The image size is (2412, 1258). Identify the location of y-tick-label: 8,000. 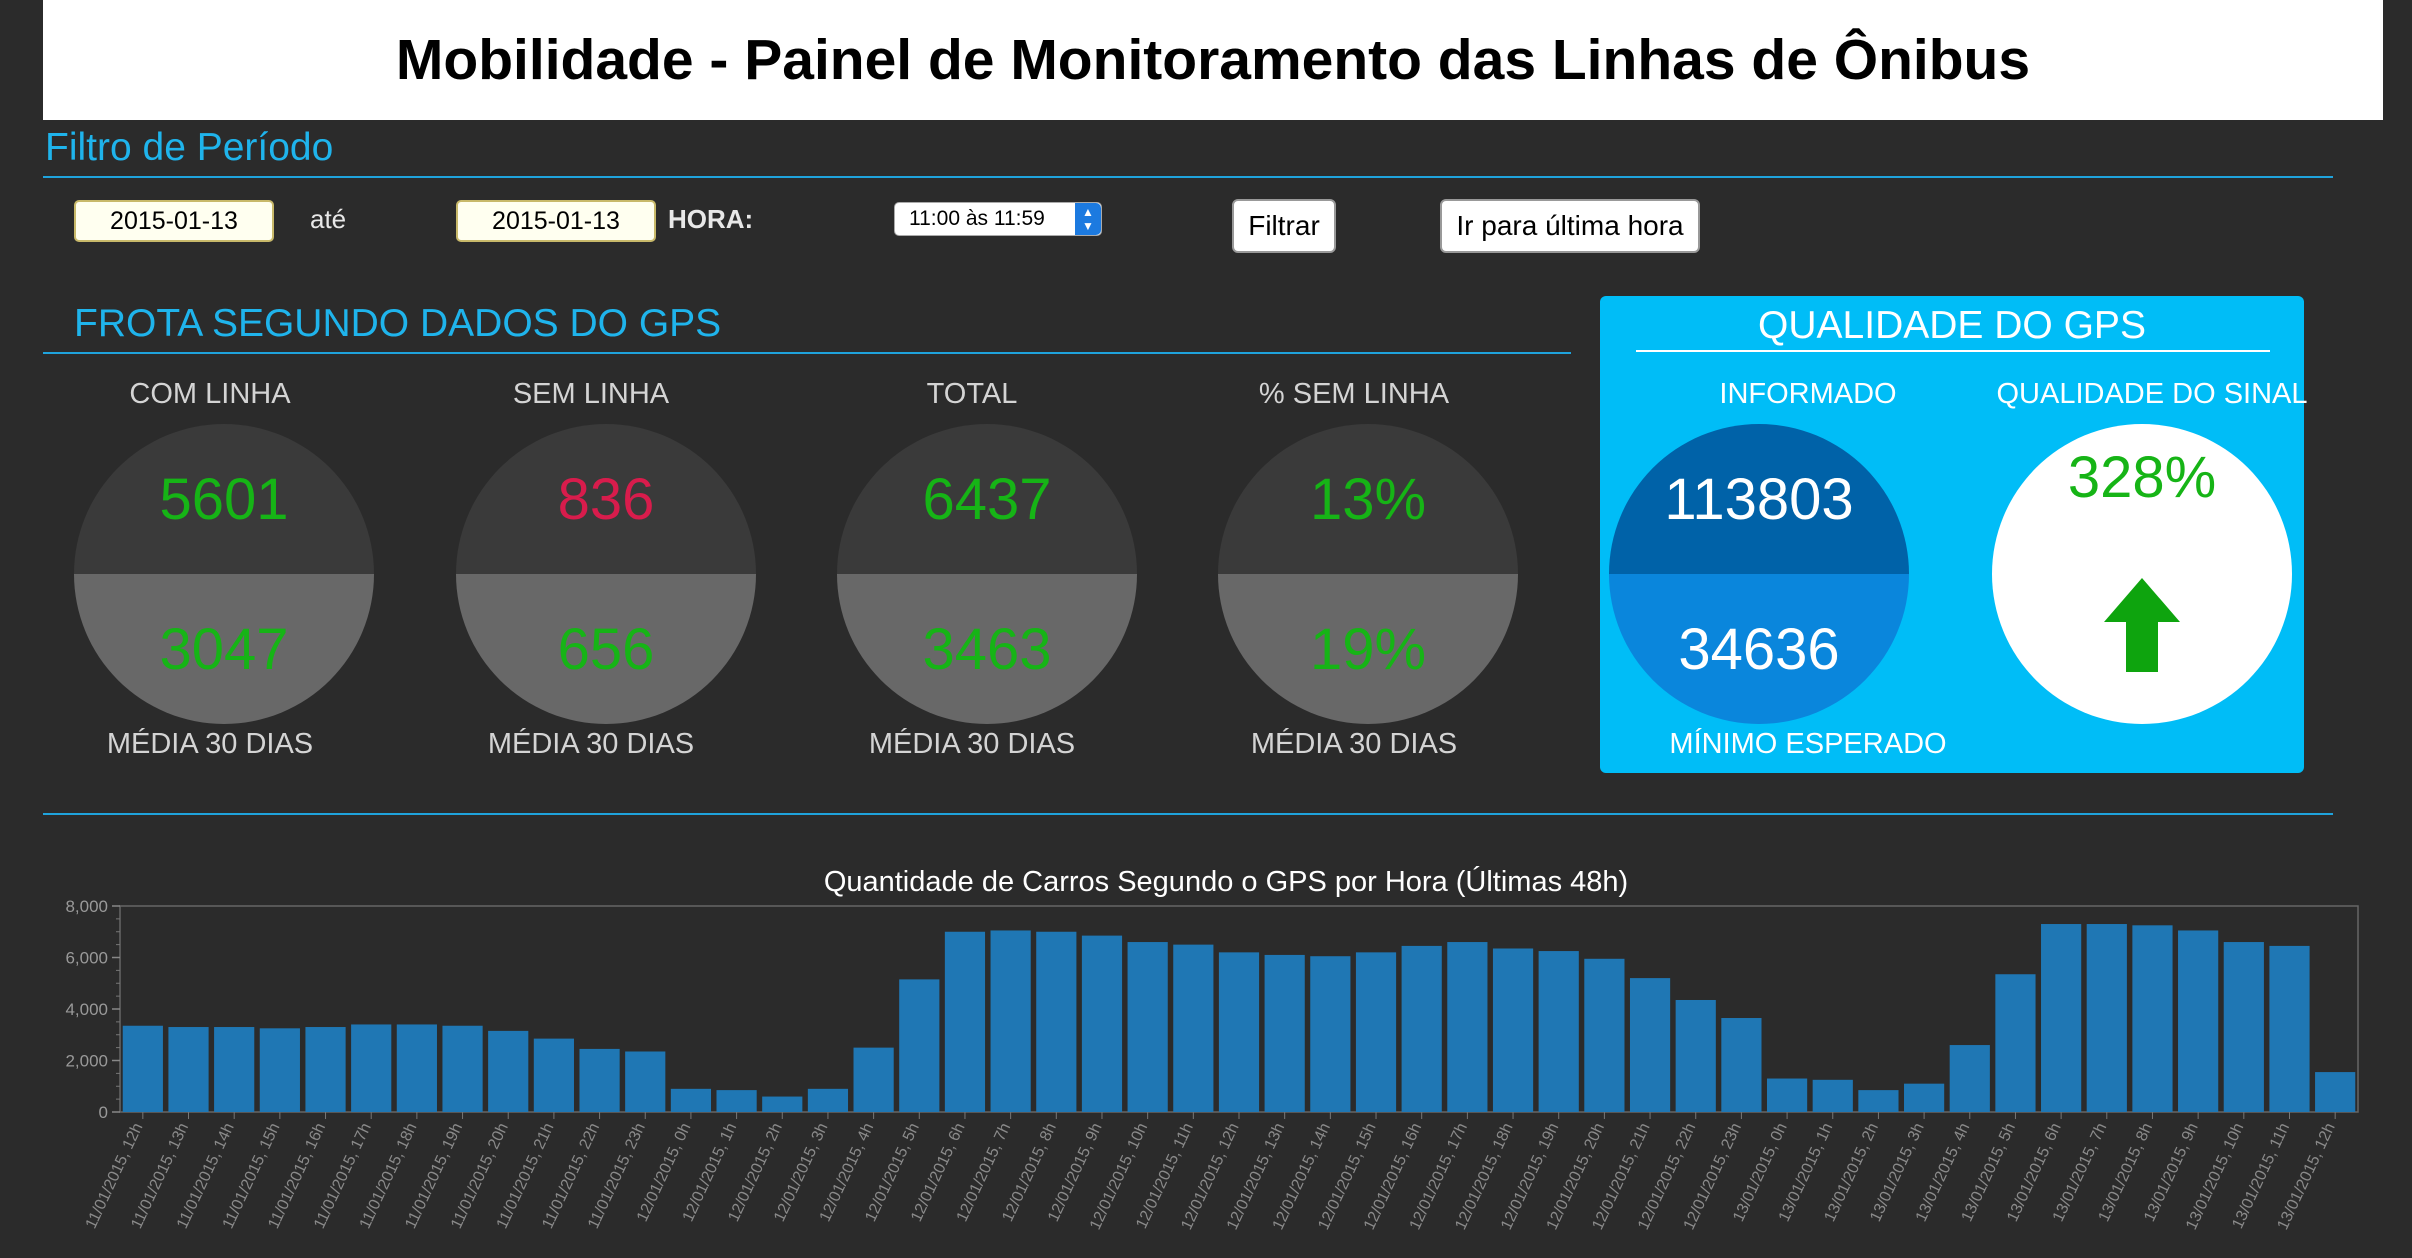
(86, 906).